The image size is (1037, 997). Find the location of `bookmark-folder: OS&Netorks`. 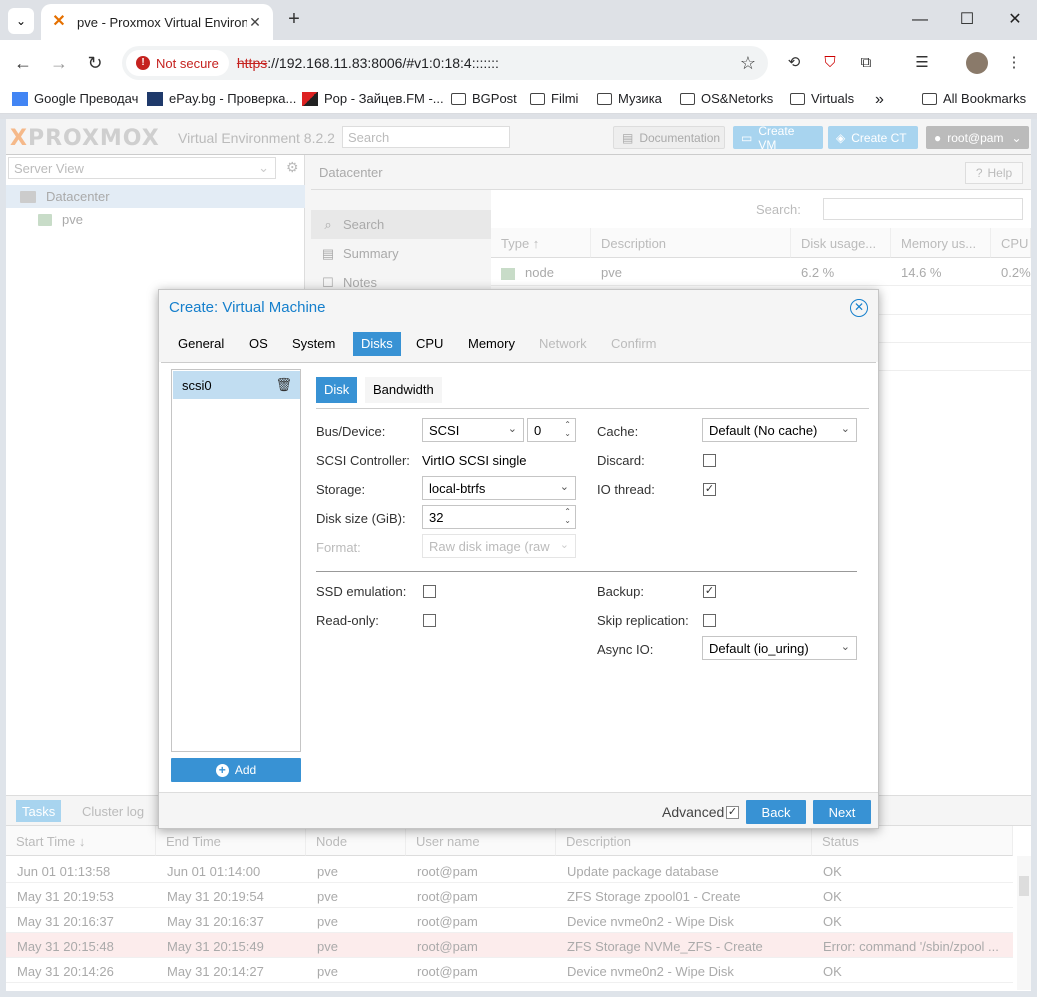

bookmark-folder: OS&Netorks is located at coordinates (726, 98).